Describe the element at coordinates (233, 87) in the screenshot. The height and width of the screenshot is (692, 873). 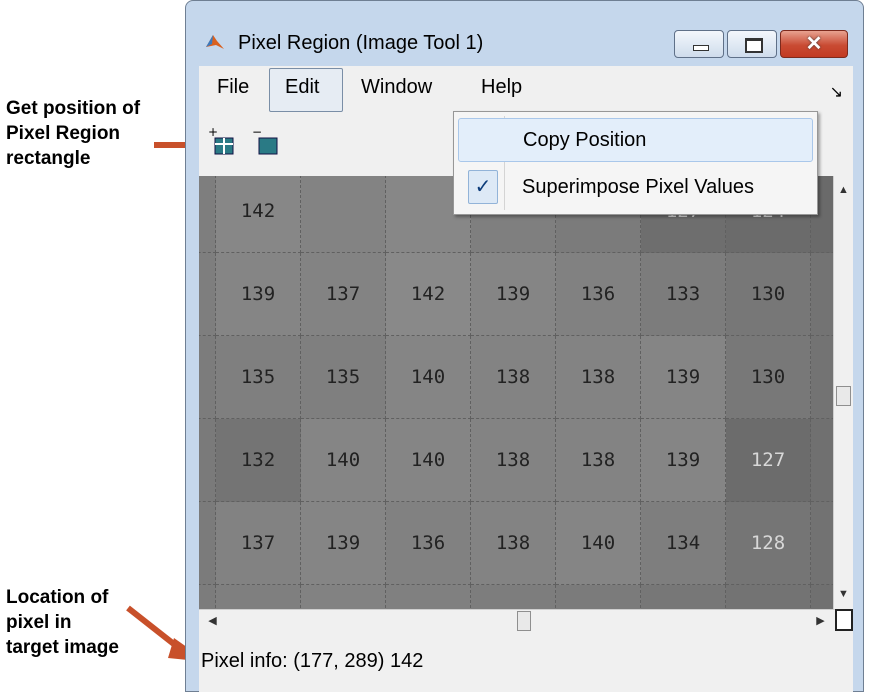
I see `menu-file: File` at that location.